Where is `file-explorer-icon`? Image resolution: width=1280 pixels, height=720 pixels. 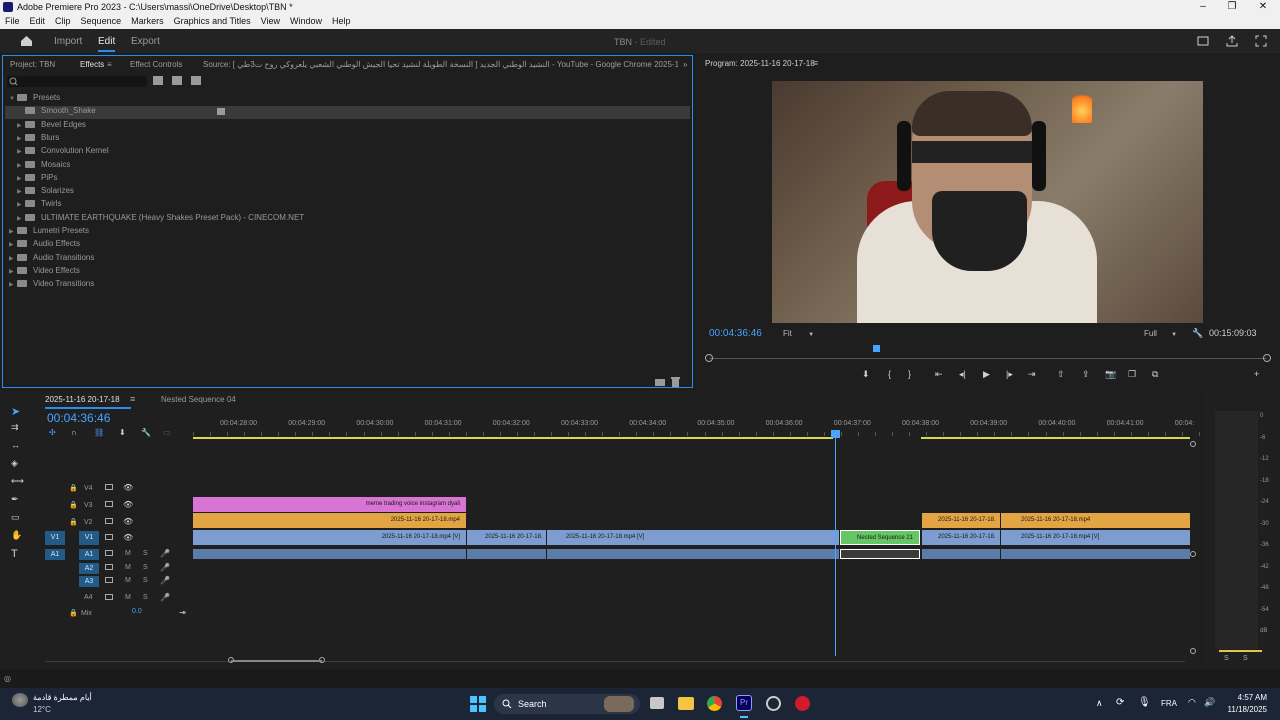
file-explorer-icon is located at coordinates (686, 703).